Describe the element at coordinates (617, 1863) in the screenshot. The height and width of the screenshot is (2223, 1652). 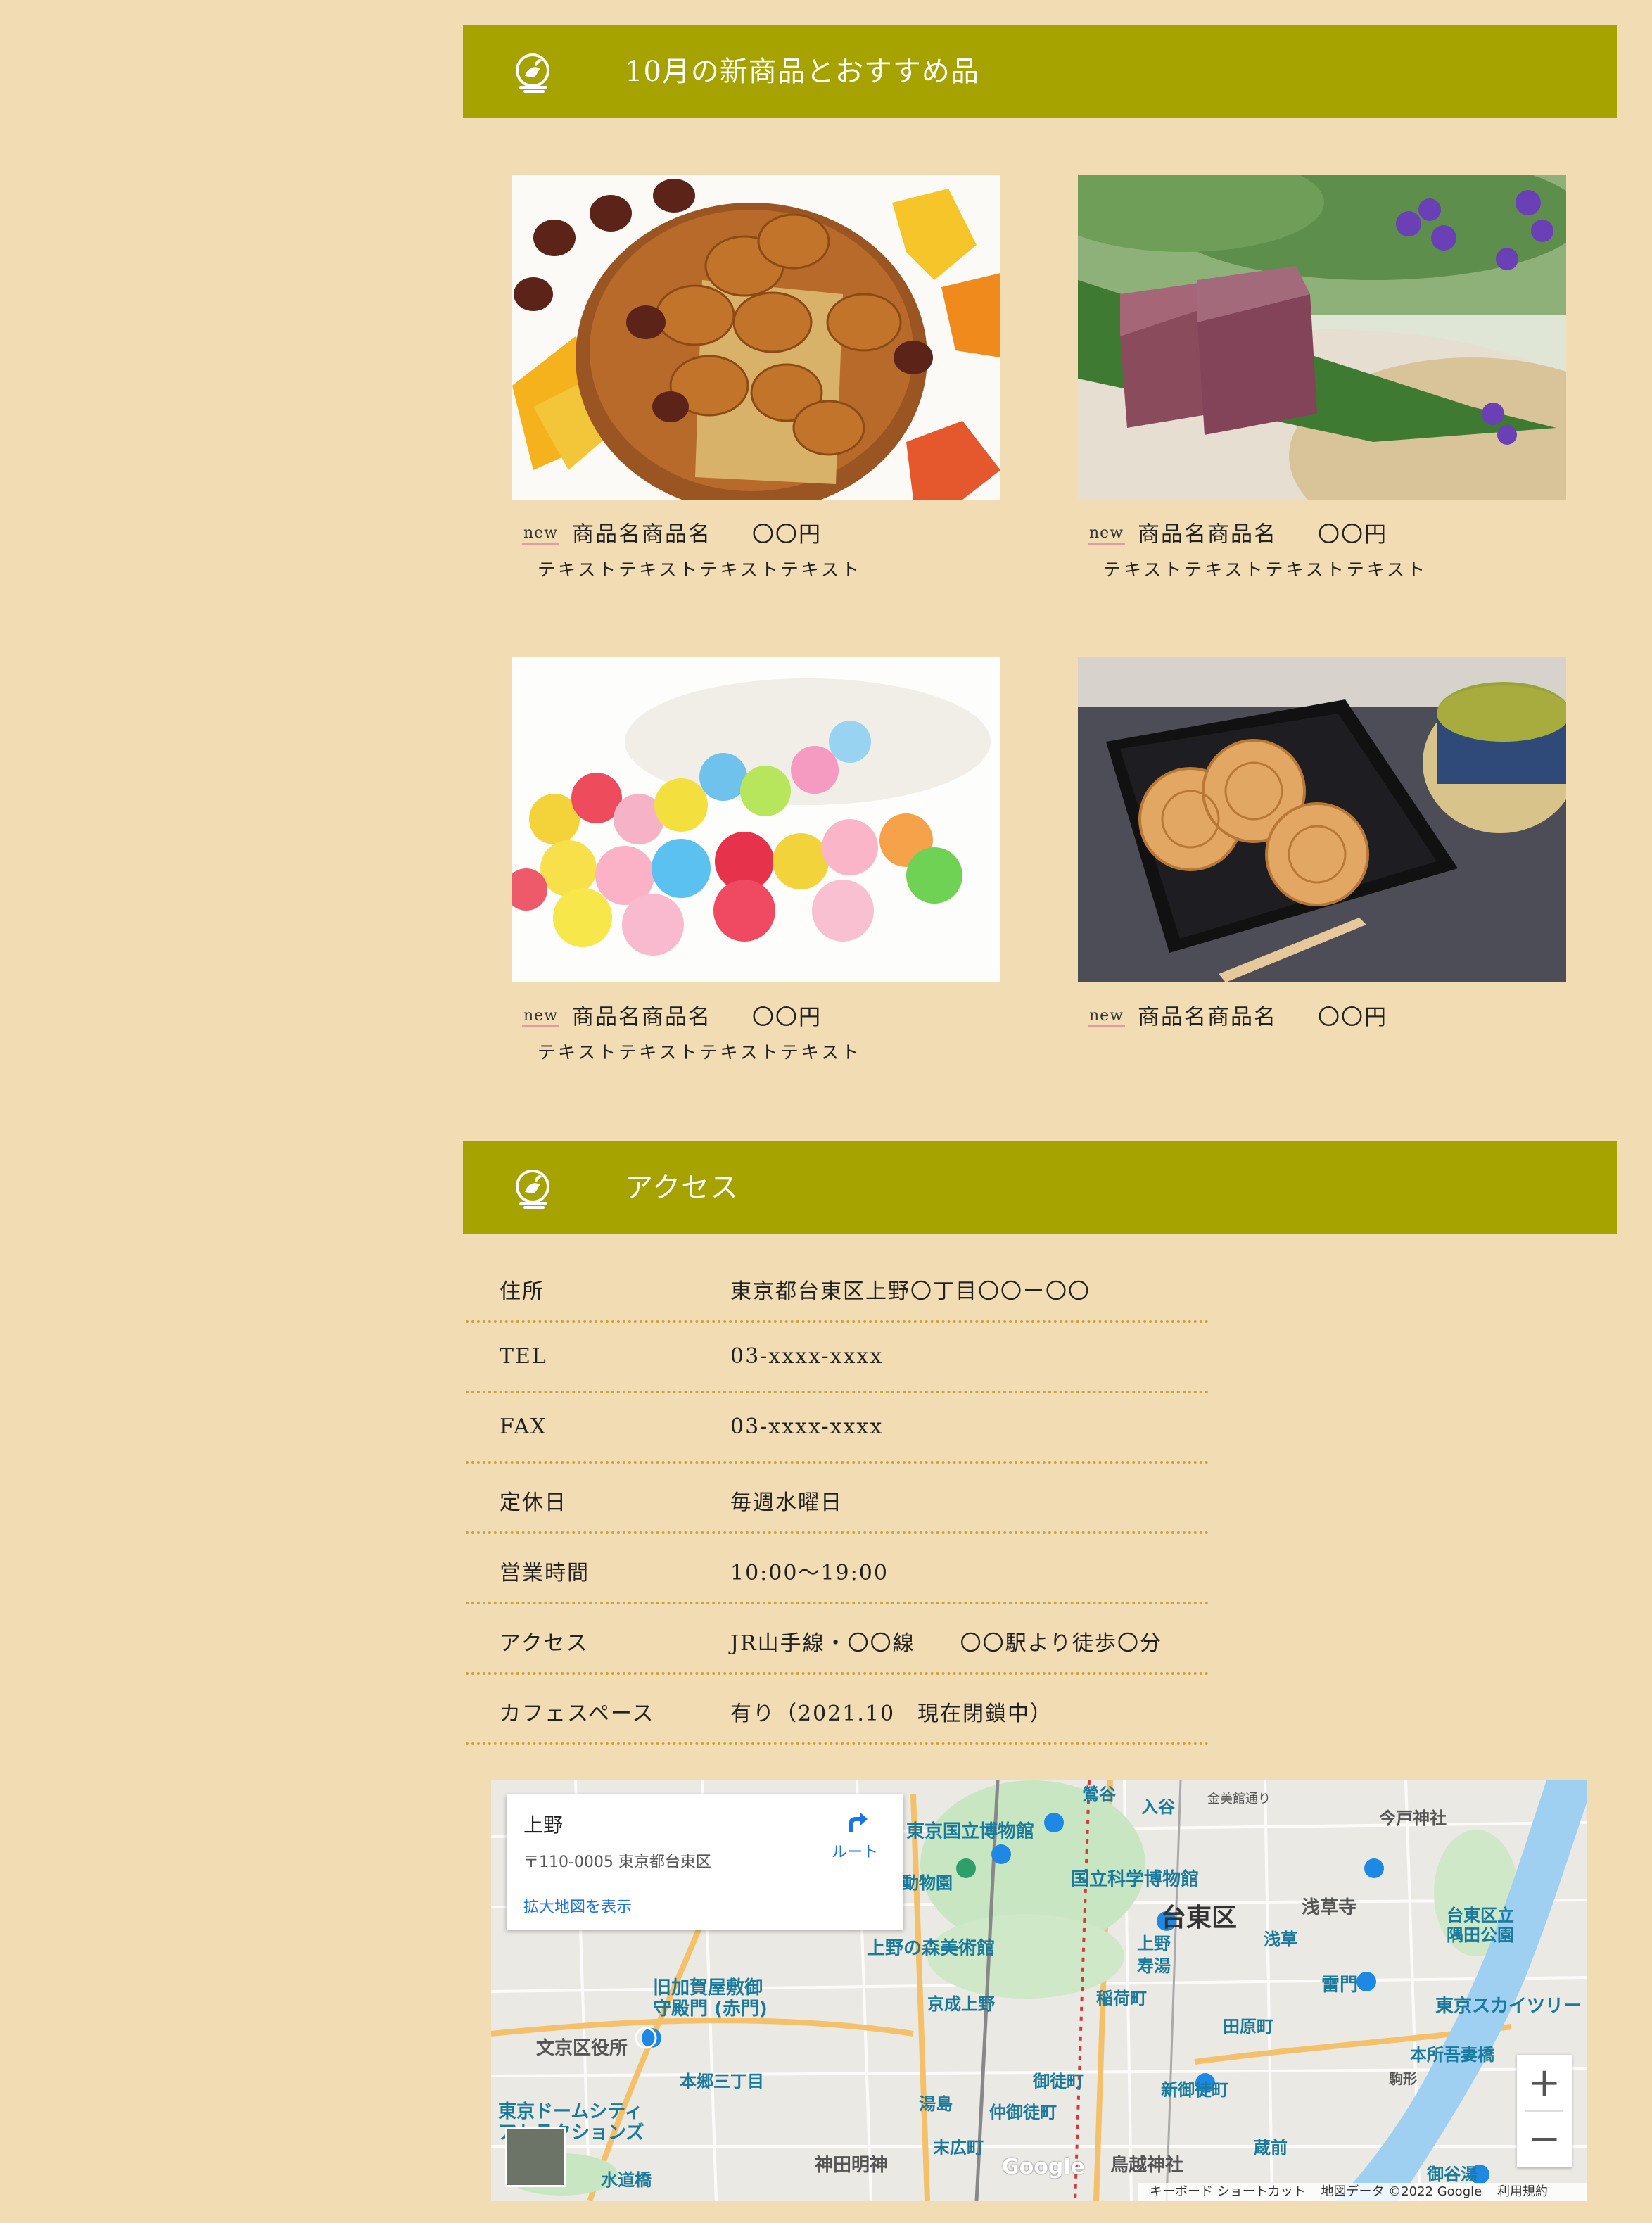
I see `map-address: 〒110-0005 東京都台東区` at that location.